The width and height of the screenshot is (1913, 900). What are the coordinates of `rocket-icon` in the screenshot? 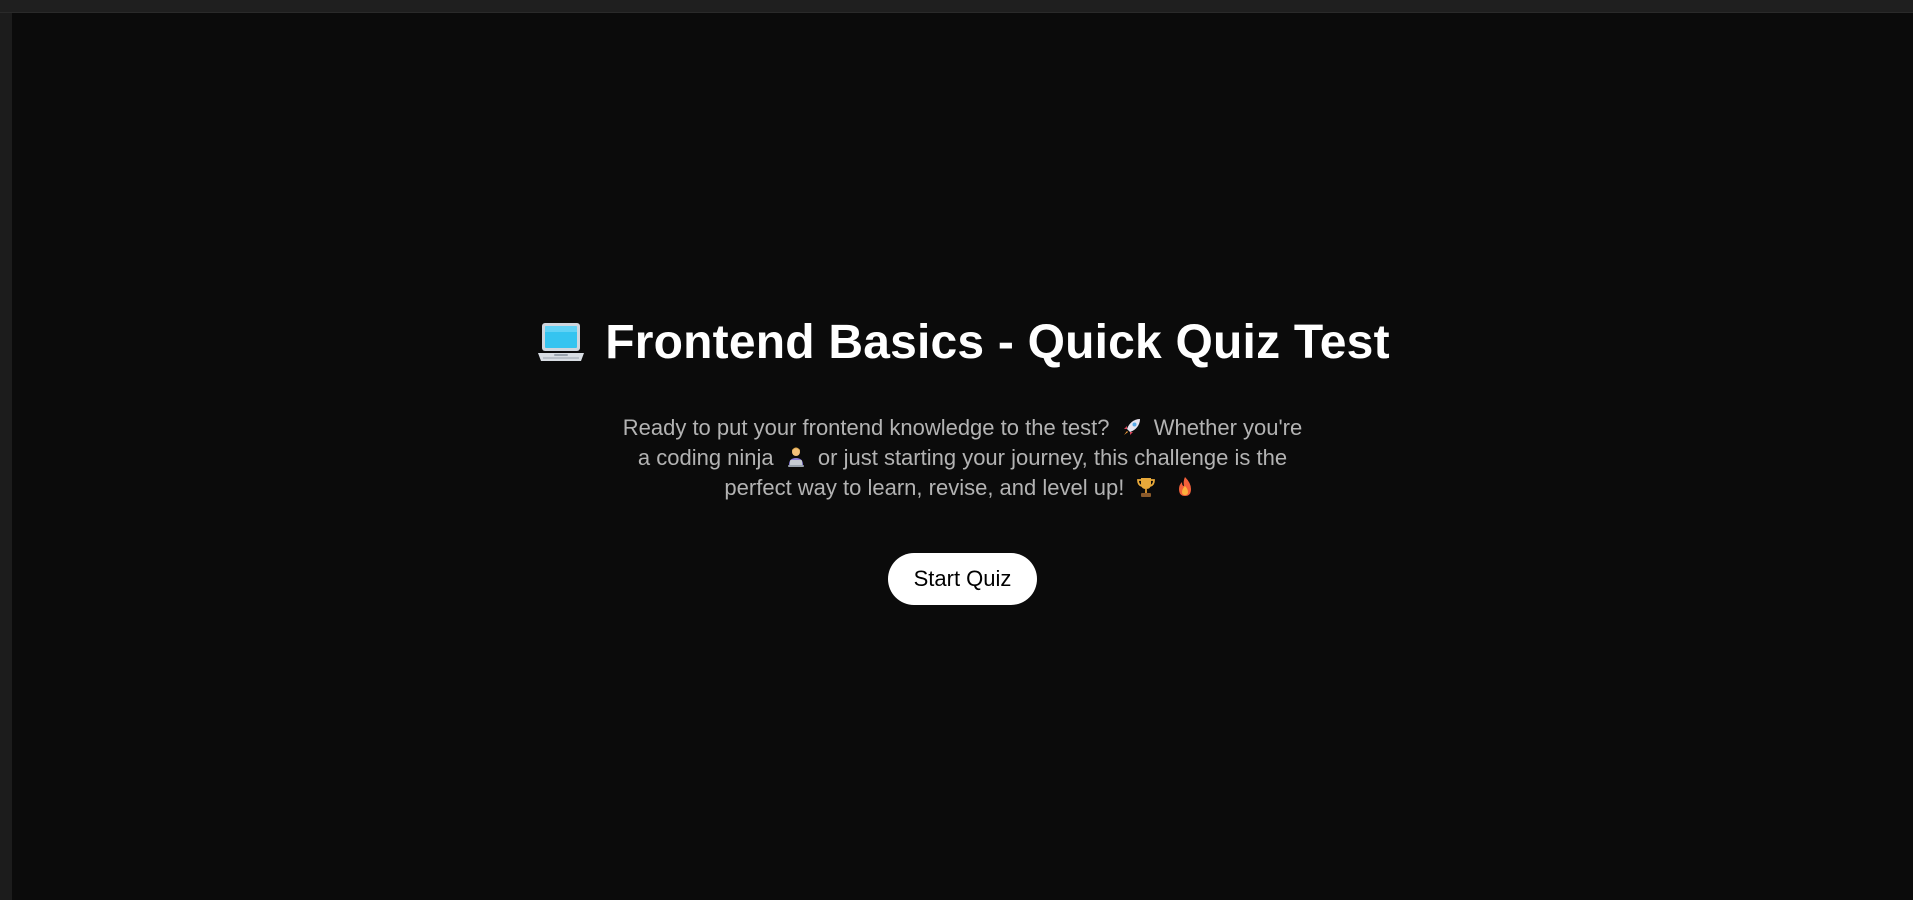 It's located at (1132, 427).